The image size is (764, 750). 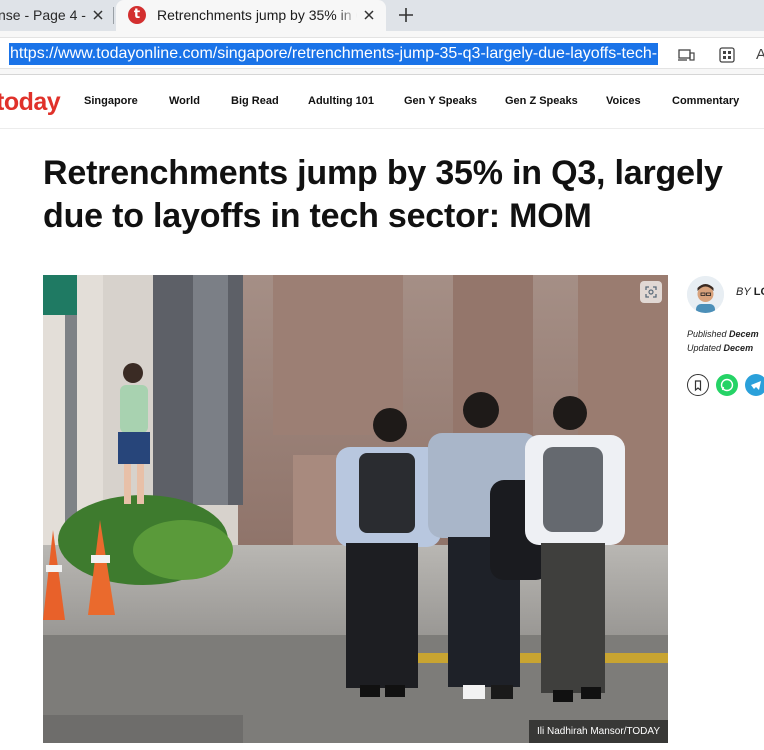 What do you see at coordinates (686, 55) in the screenshot?
I see `devices-icon` at bounding box center [686, 55].